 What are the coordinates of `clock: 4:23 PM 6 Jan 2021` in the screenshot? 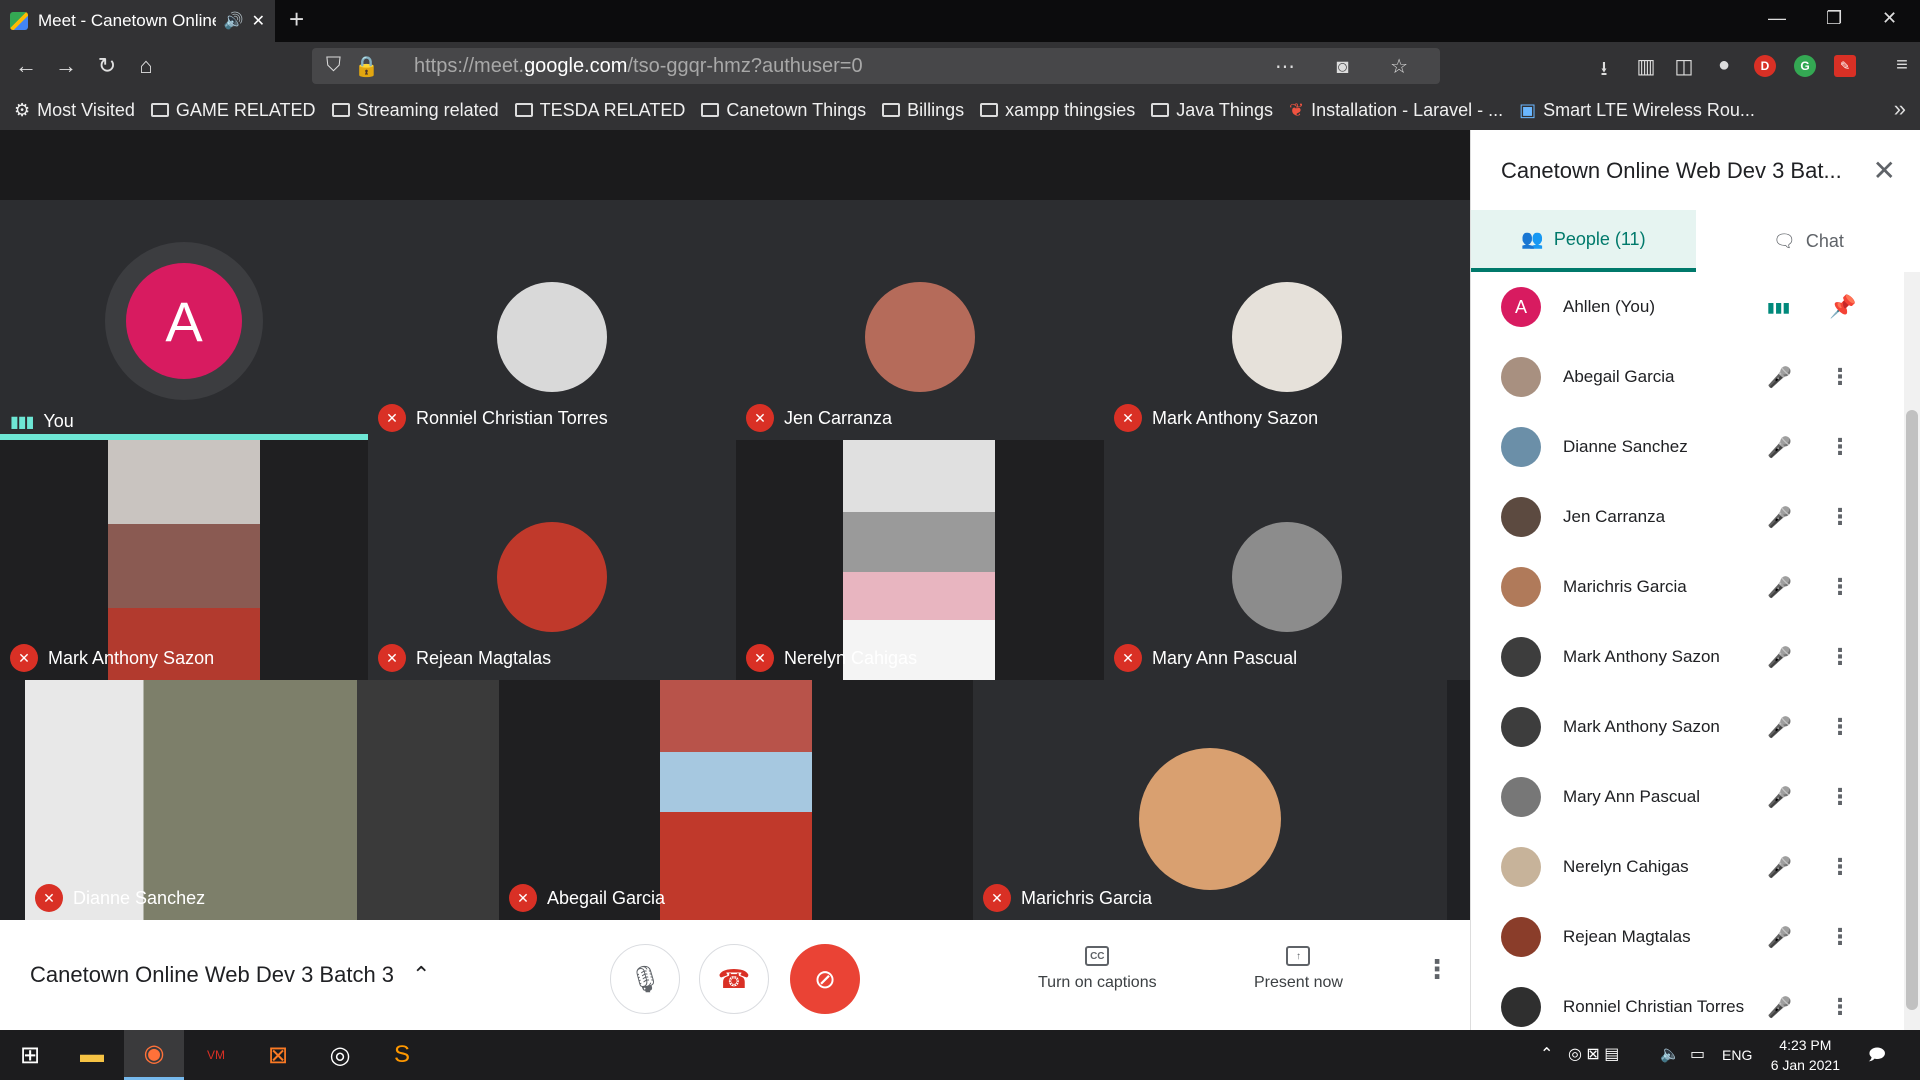 It's located at (1805, 1055).